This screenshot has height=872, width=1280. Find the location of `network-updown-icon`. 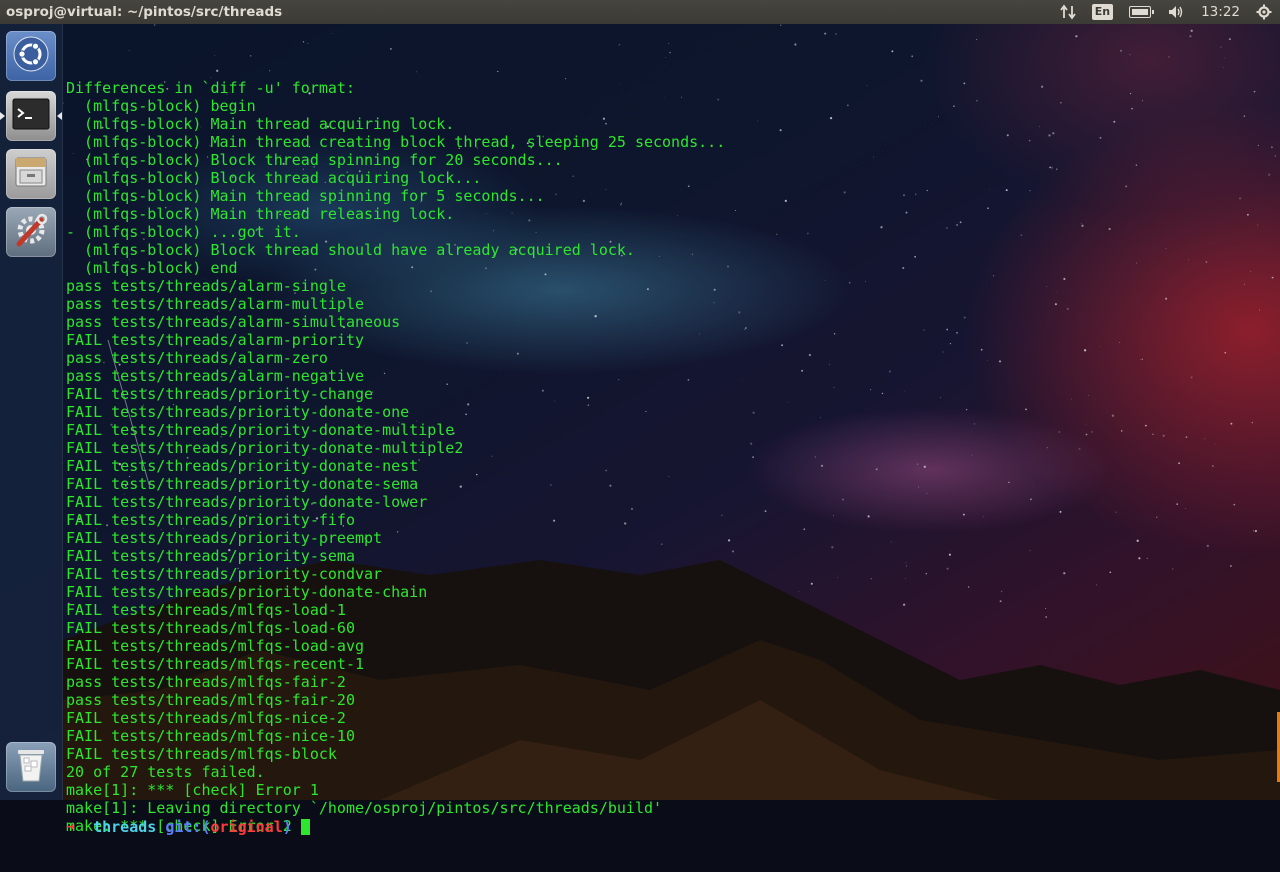

network-updown-icon is located at coordinates (1068, 12).